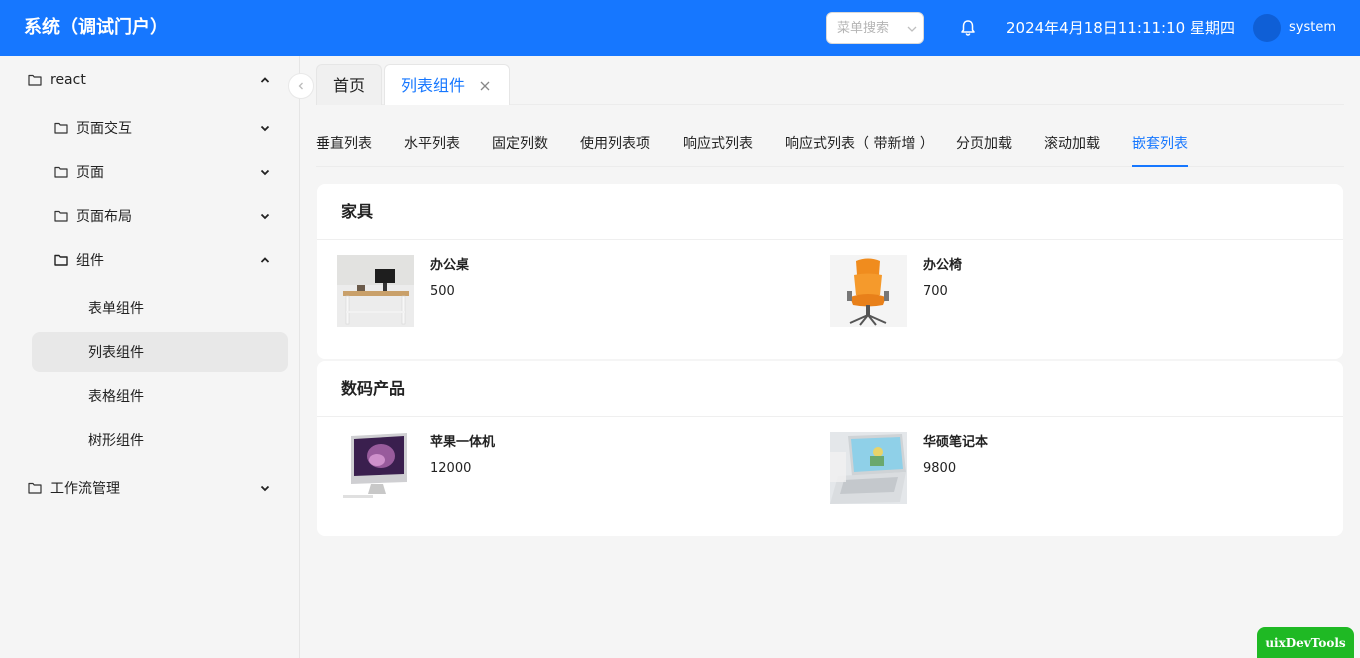 The width and height of the screenshot is (1360, 658). Describe the element at coordinates (868, 468) in the screenshot. I see `laptop-image` at that location.